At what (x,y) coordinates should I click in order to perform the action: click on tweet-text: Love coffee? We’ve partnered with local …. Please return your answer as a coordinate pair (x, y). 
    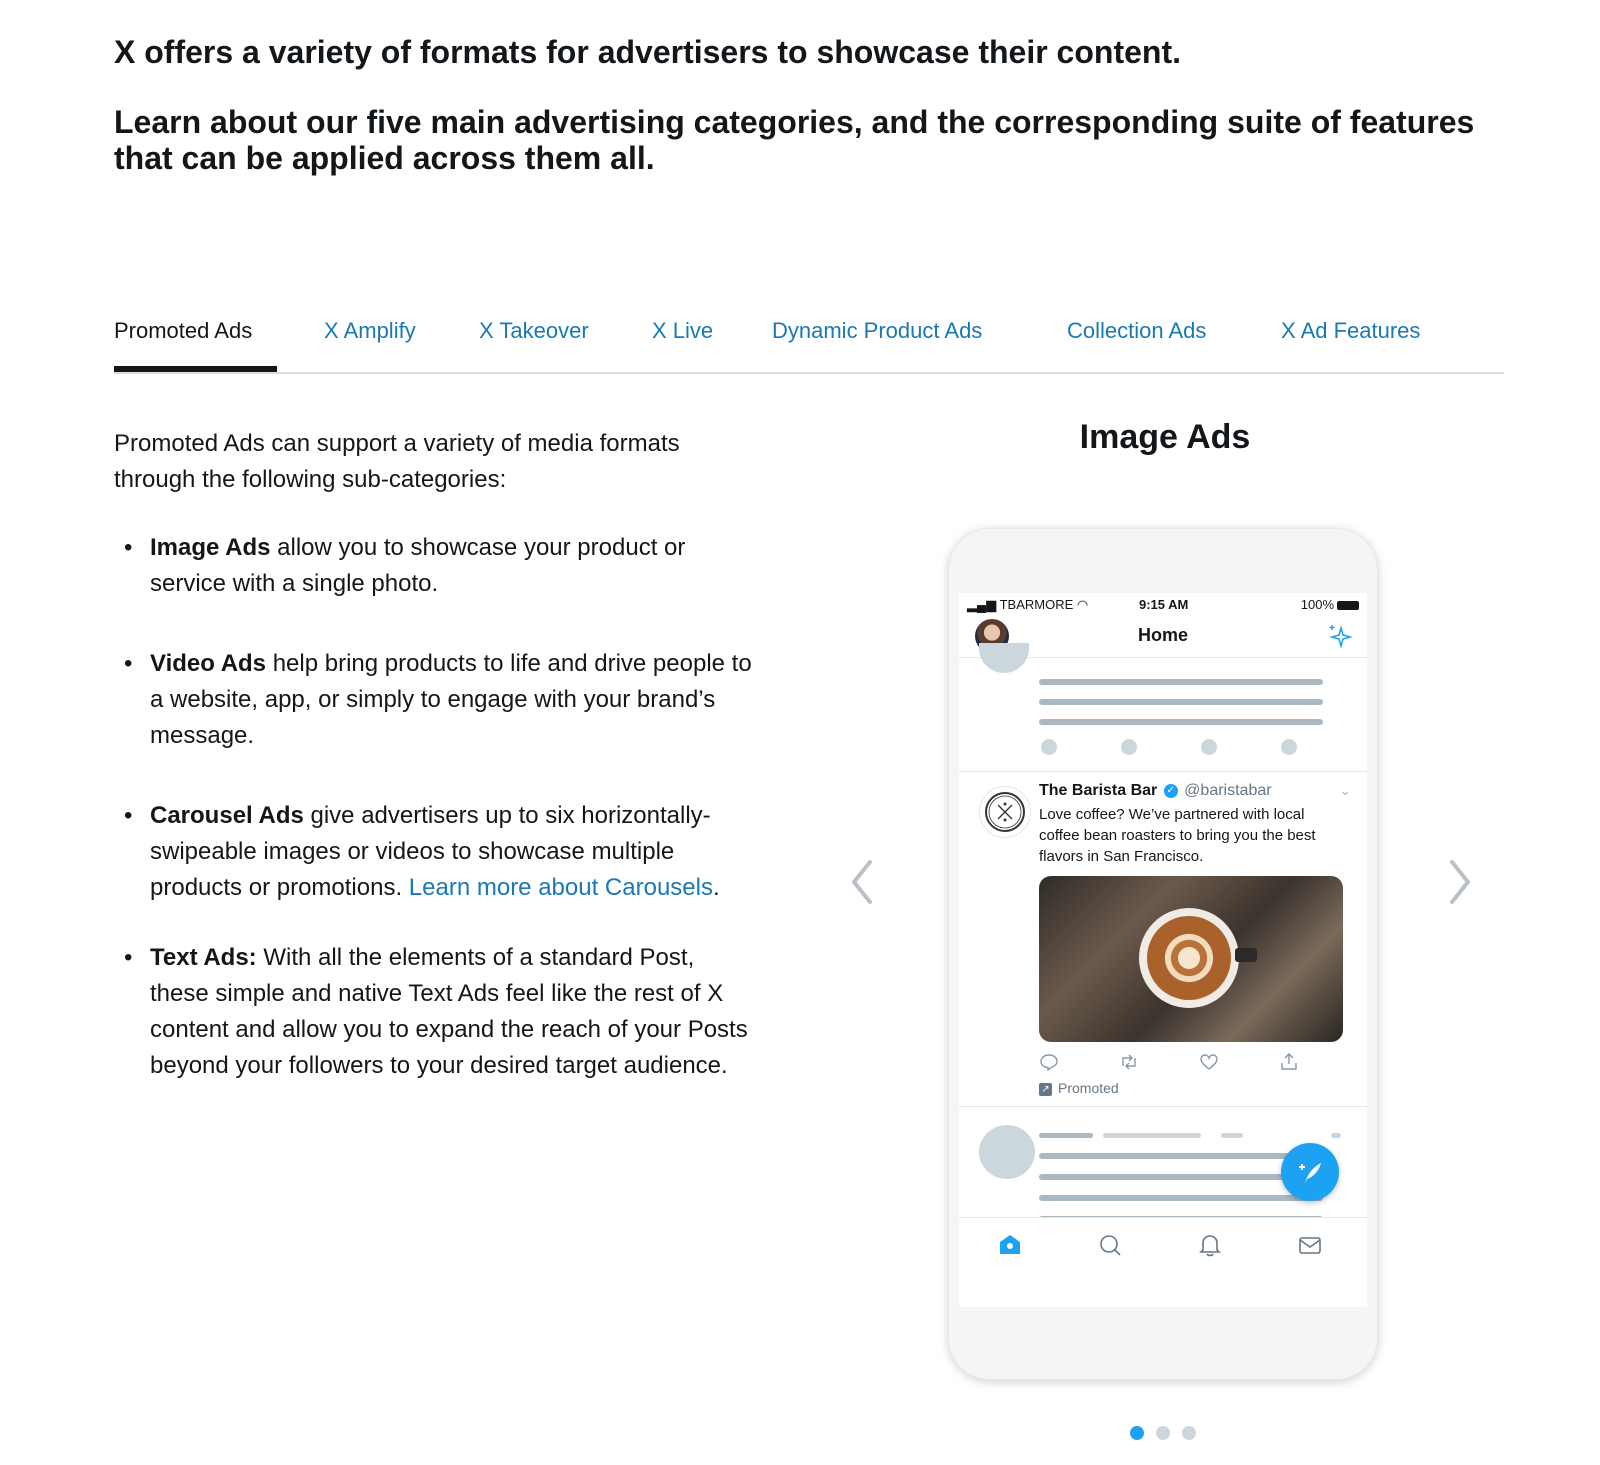
    Looking at the image, I should click on (1177, 835).